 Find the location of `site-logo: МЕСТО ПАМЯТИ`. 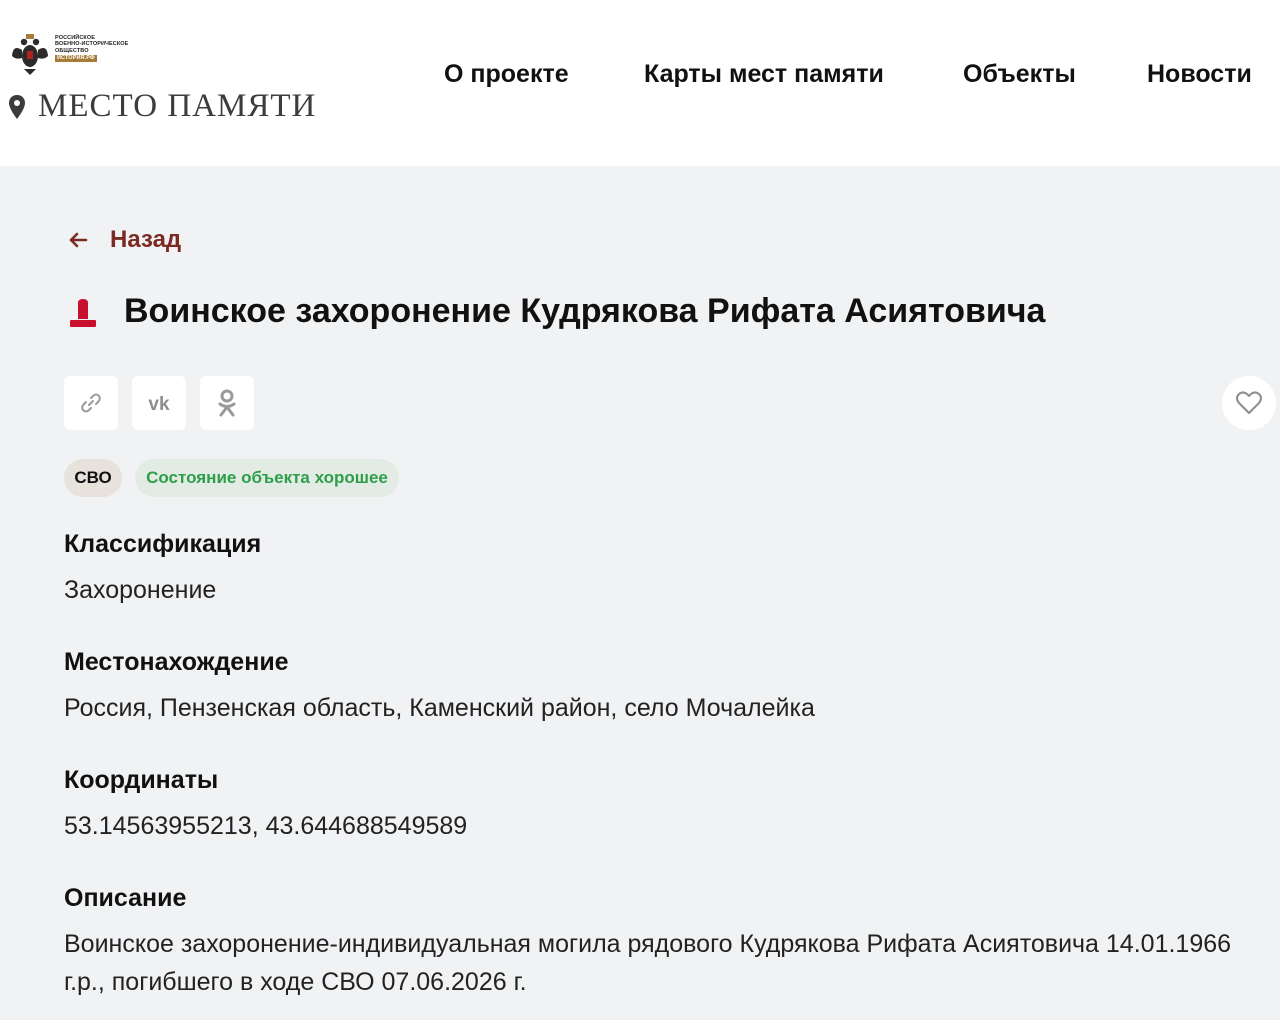

site-logo: МЕСТО ПАМЯТИ is located at coordinates (162, 106).